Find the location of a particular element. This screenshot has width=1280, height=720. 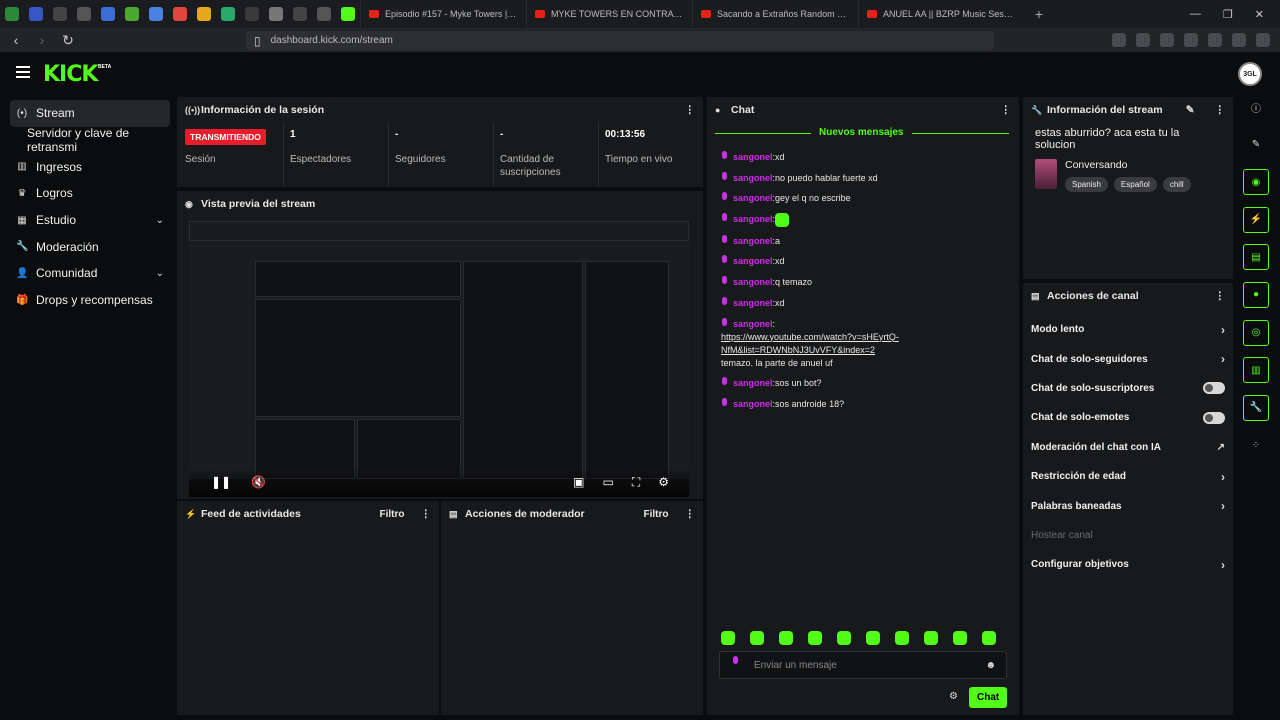

channel-action-item: Chat de solo-suscriptores is located at coordinates (1128, 388).